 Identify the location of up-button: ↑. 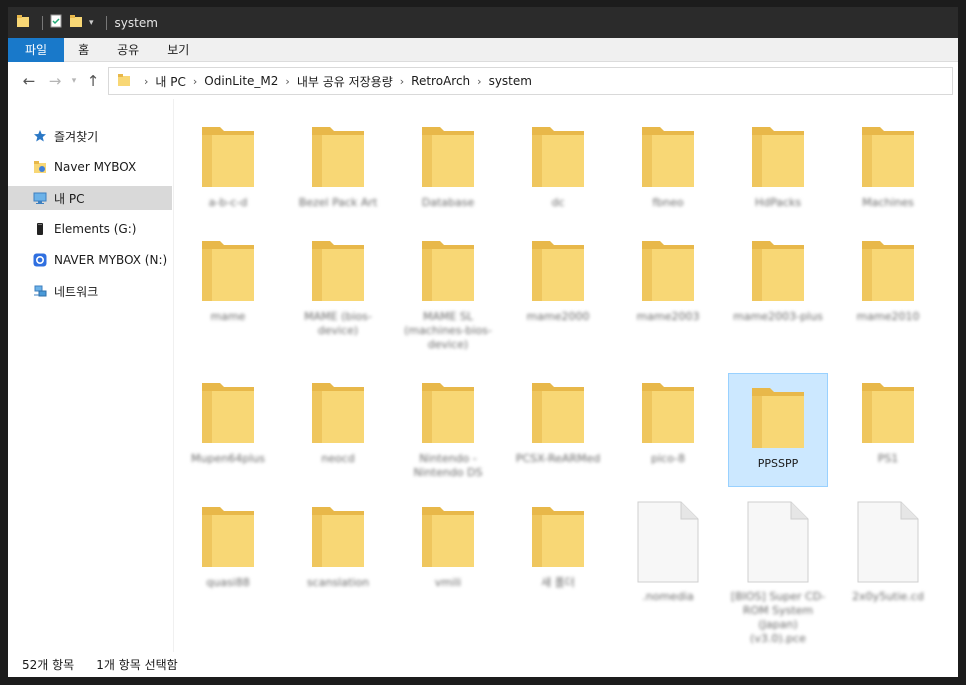
(93, 81).